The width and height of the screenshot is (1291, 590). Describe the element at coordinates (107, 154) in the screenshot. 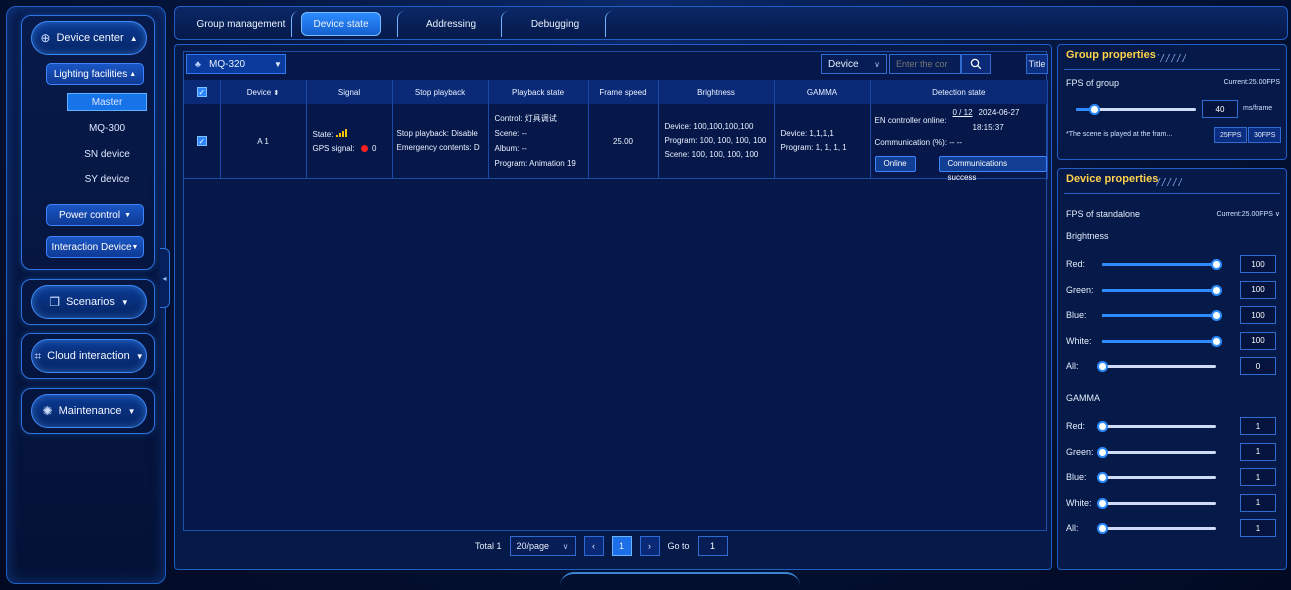

I see `nav-leaf-sn-device: SN device` at that location.